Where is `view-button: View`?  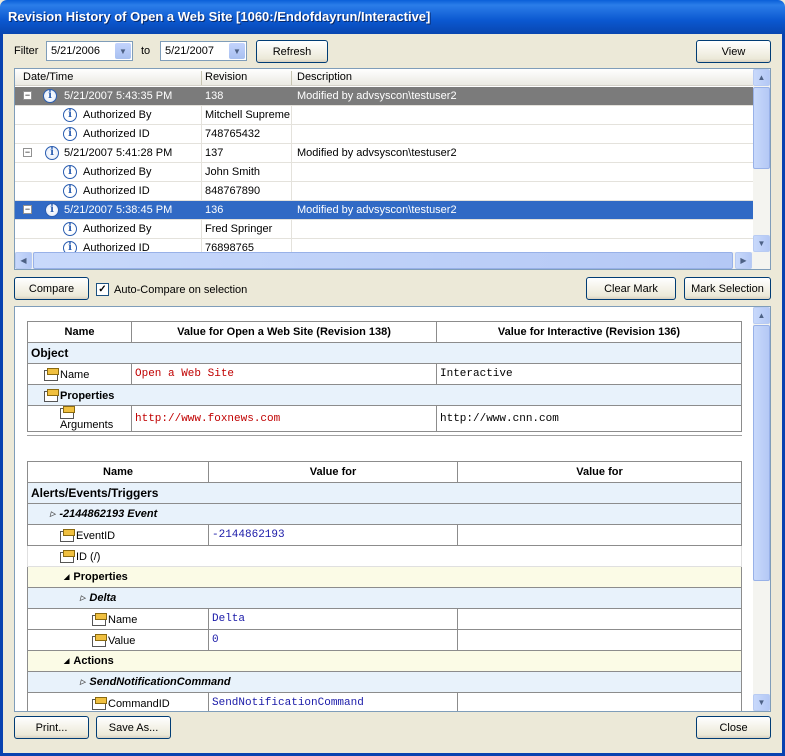
view-button: View is located at coordinates (733, 51).